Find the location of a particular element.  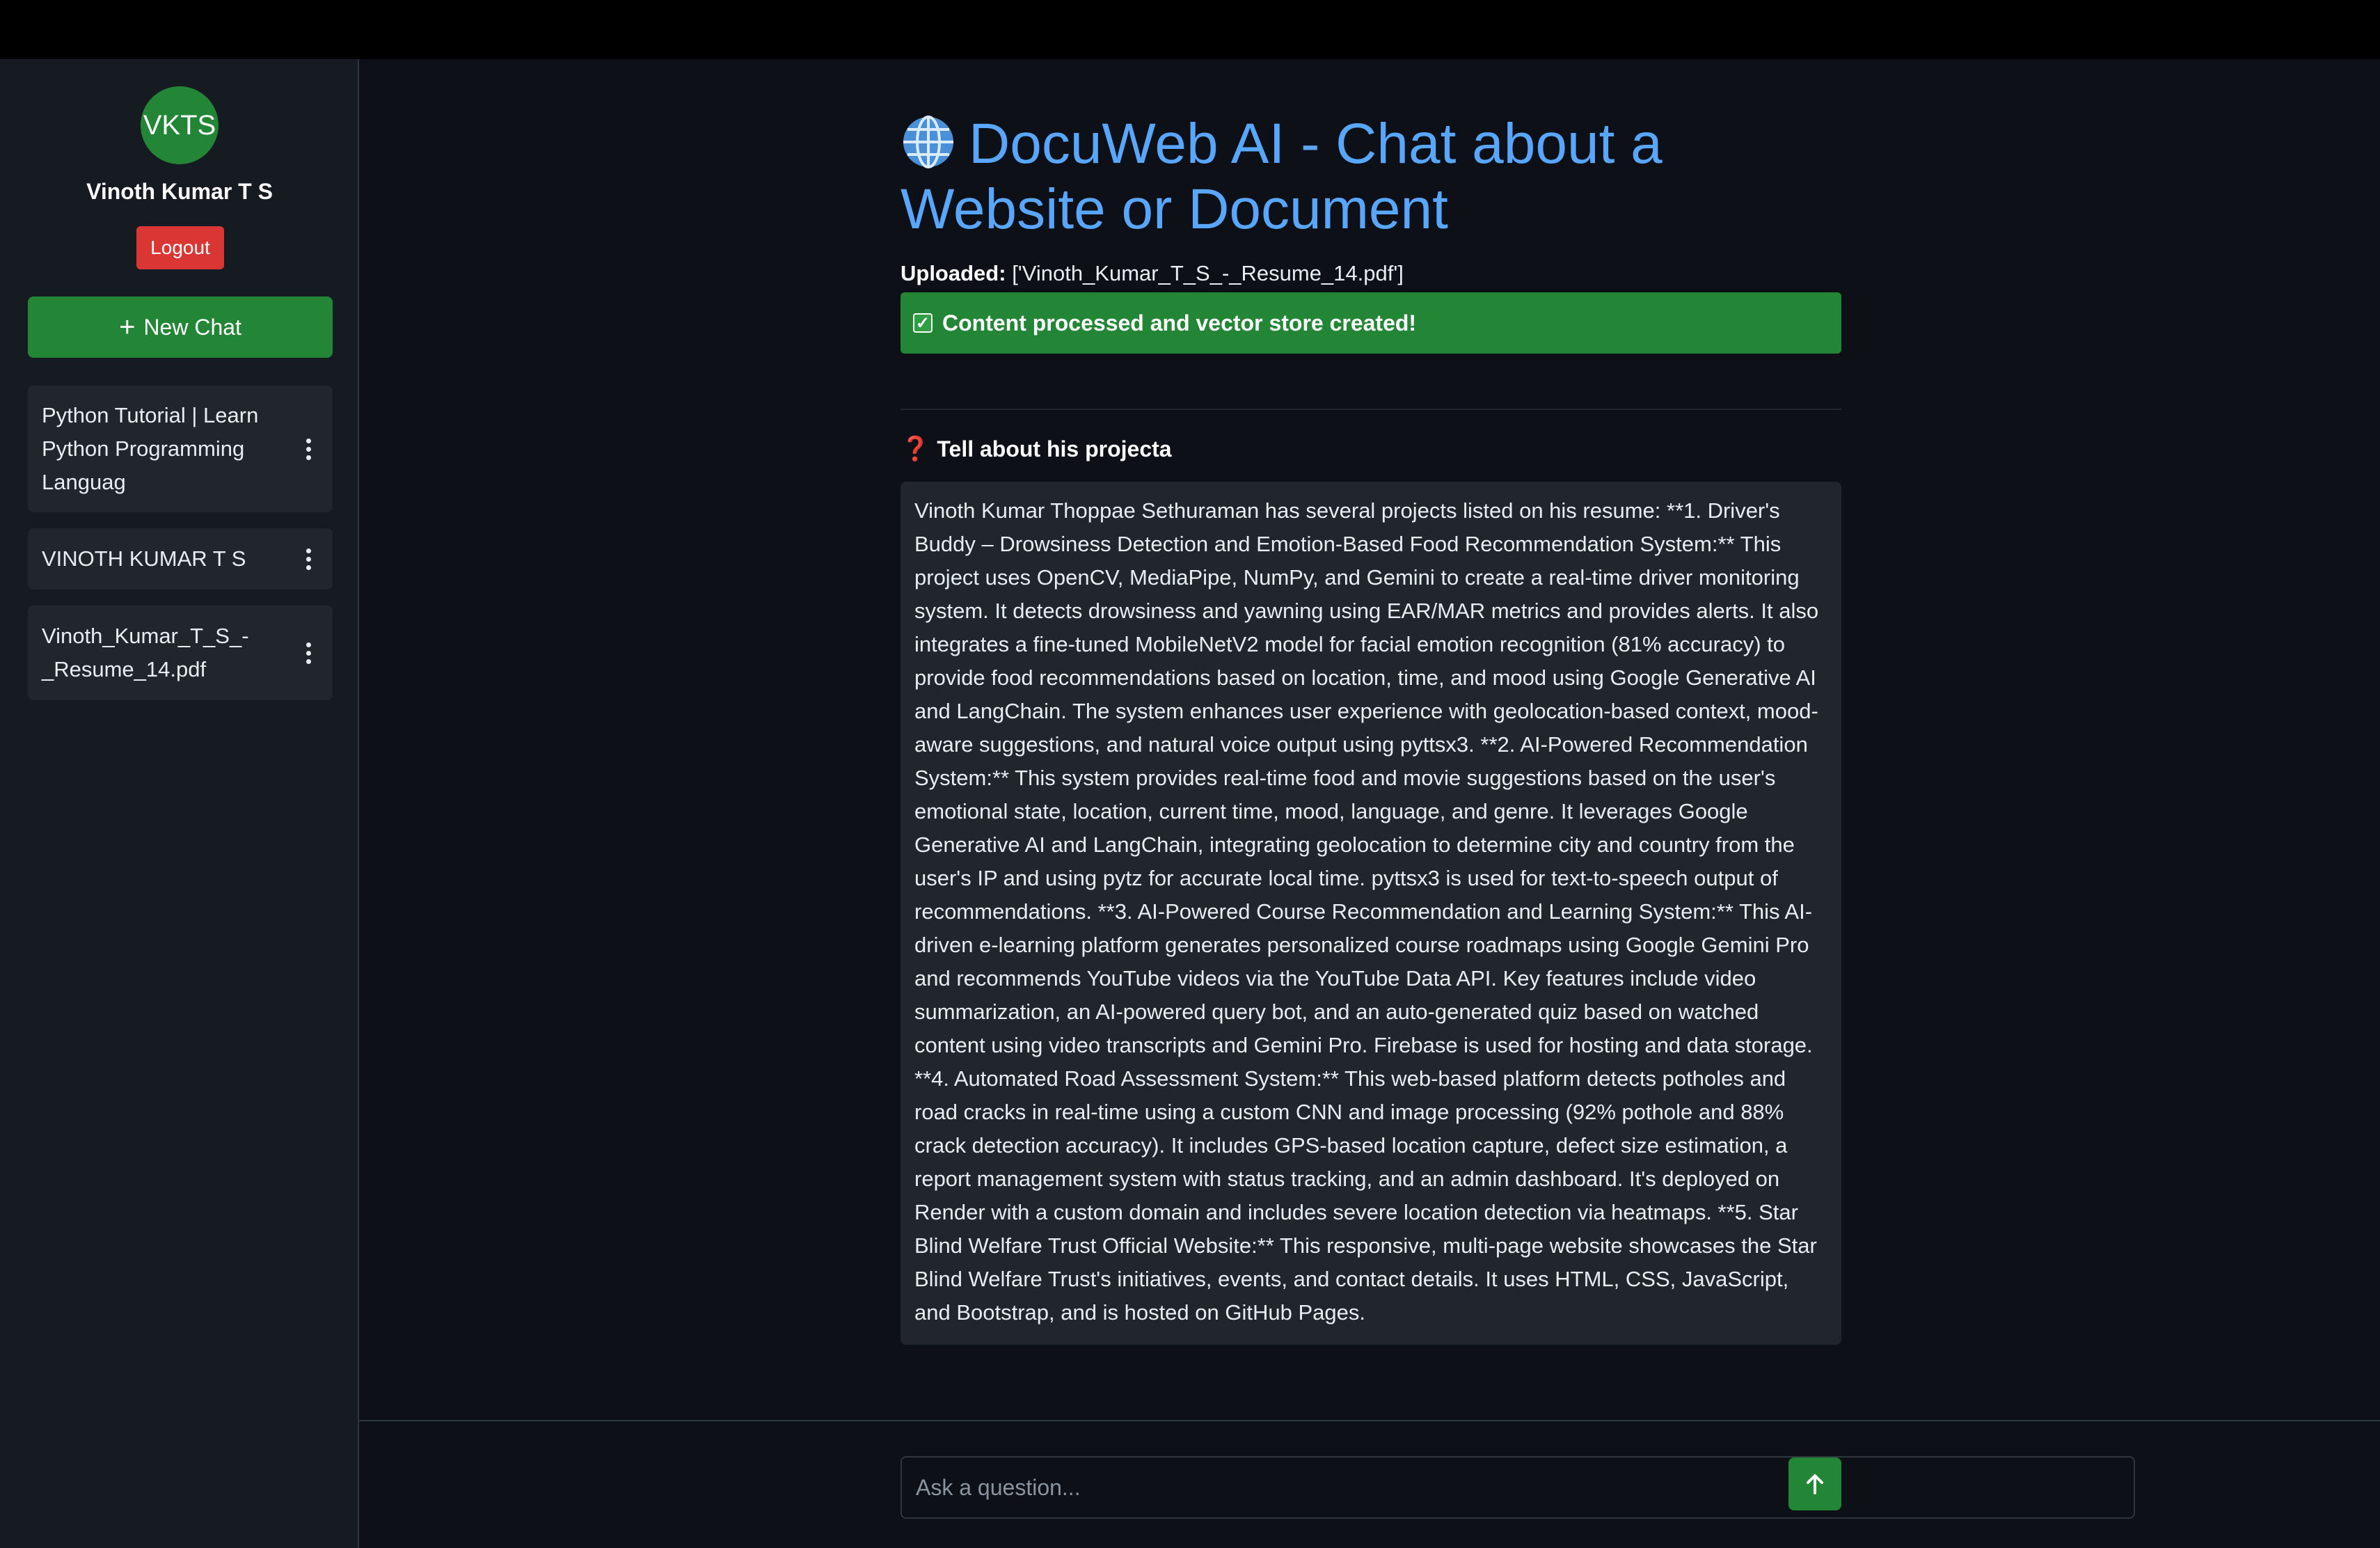

avatar: VKTS is located at coordinates (180, 125).